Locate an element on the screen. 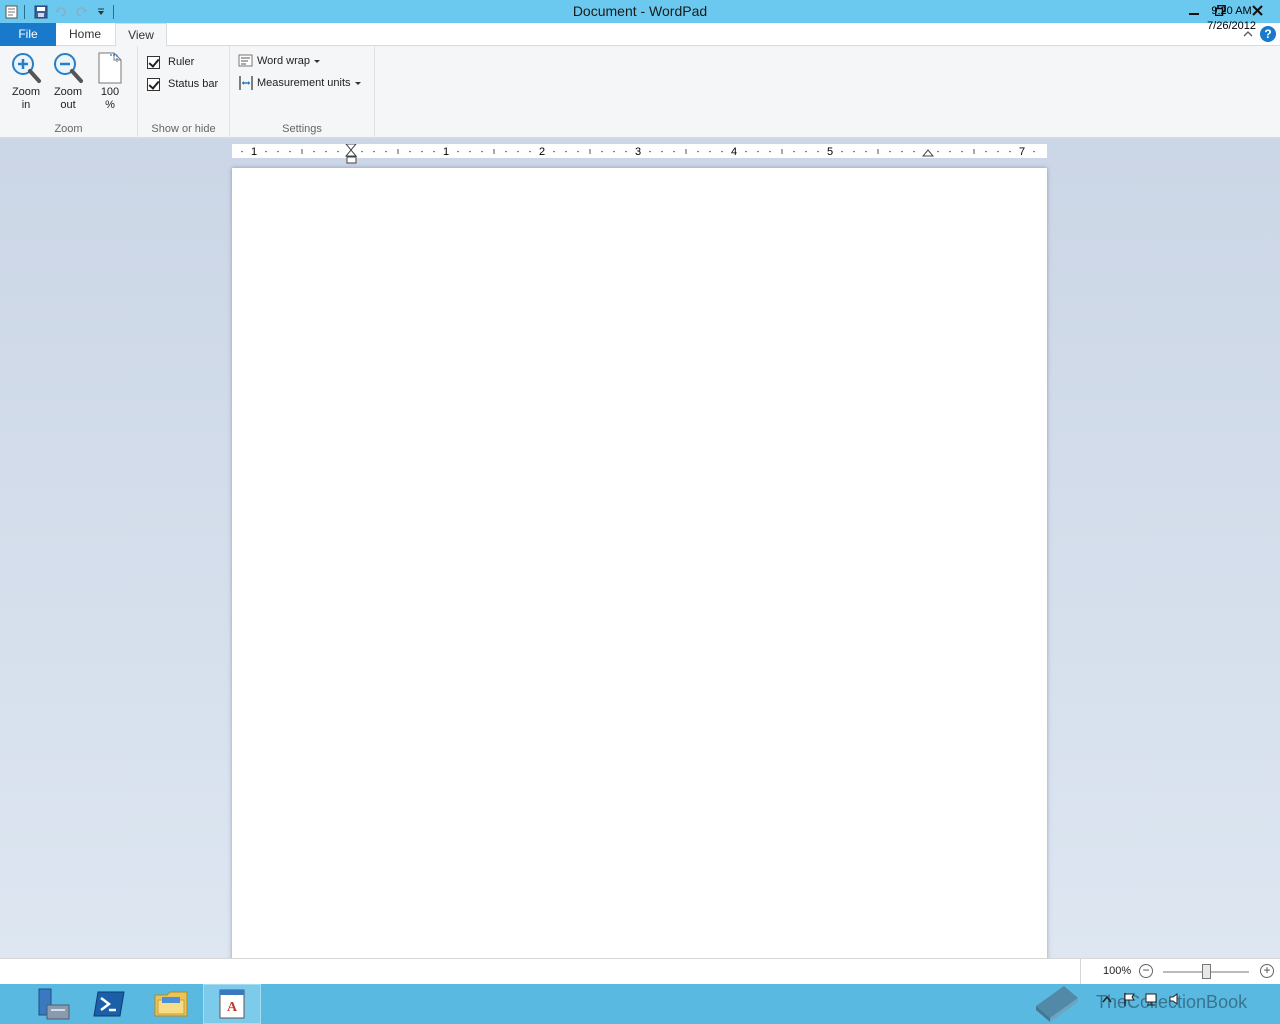 The width and height of the screenshot is (1280, 1024). tab-view: View is located at coordinates (141, 35).